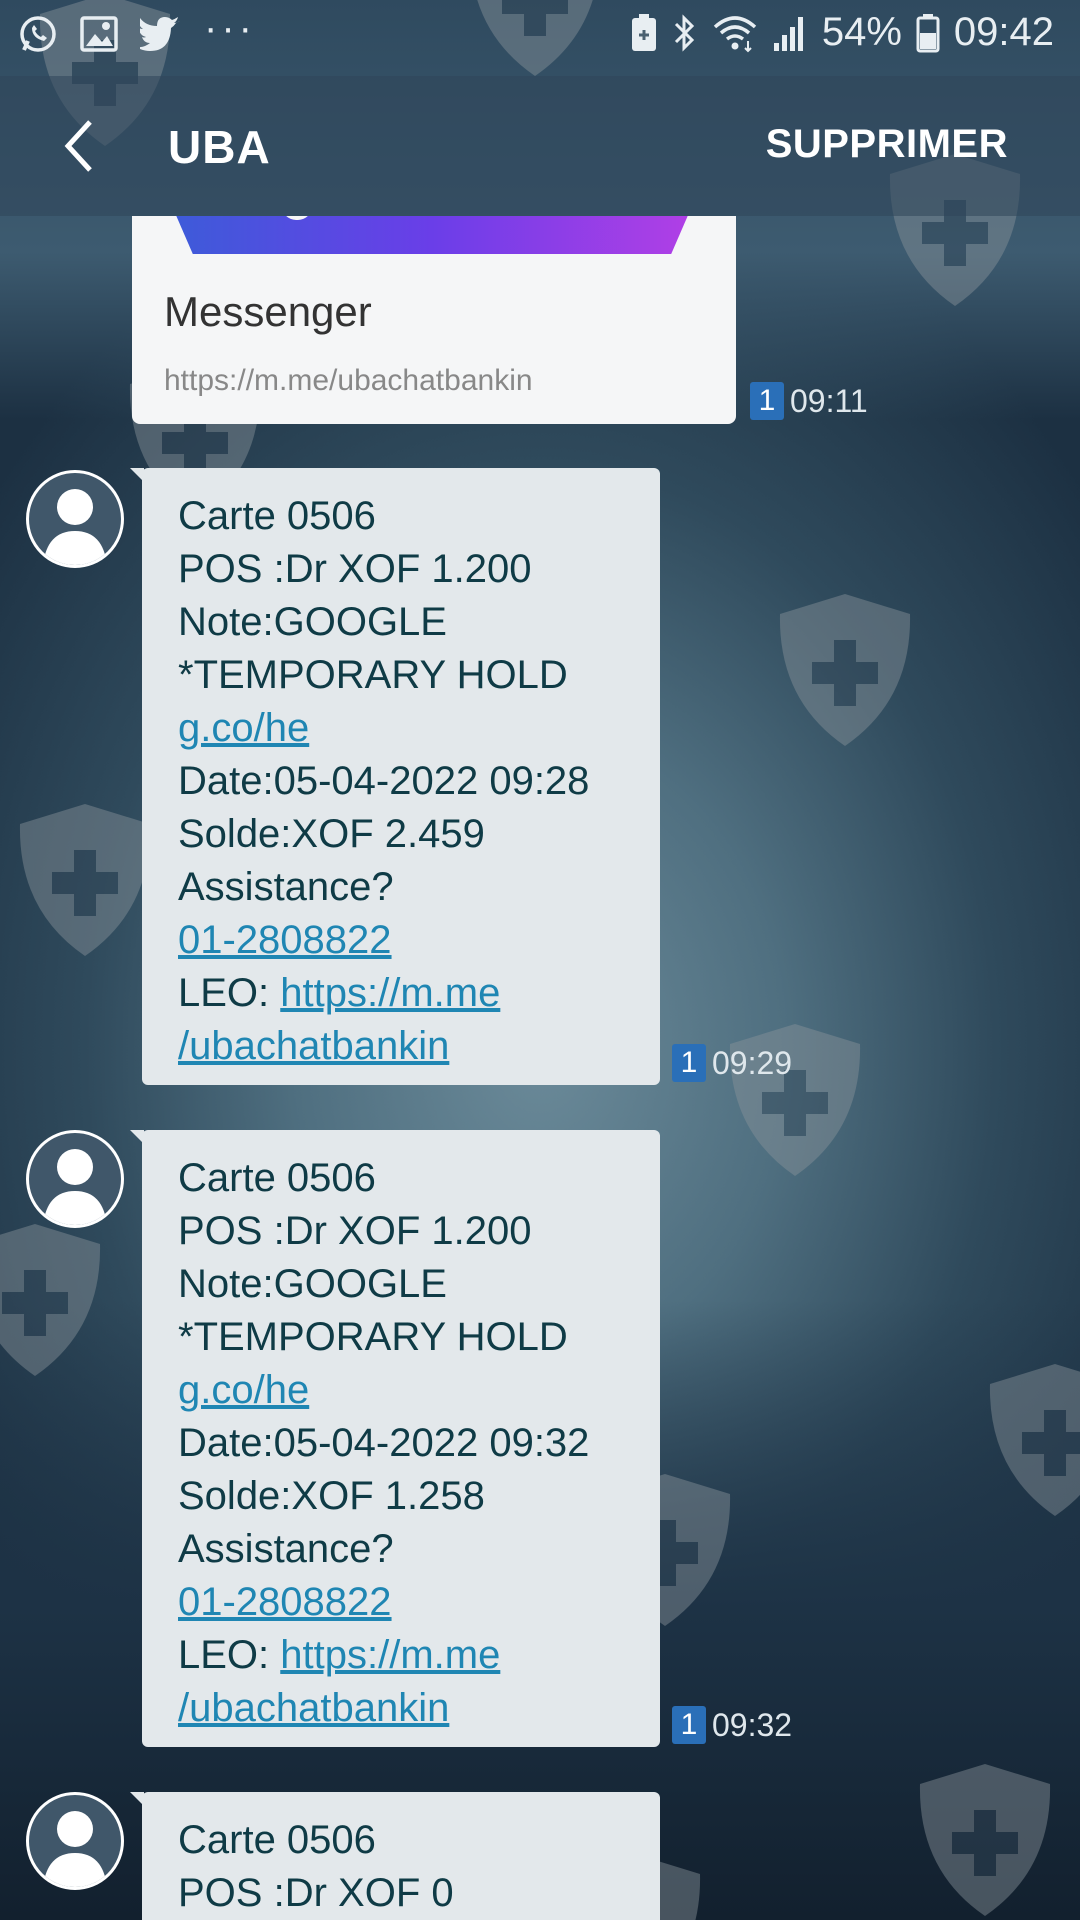 The width and height of the screenshot is (1080, 1920). I want to click on link-preview-title: Messenger, so click(268, 311).